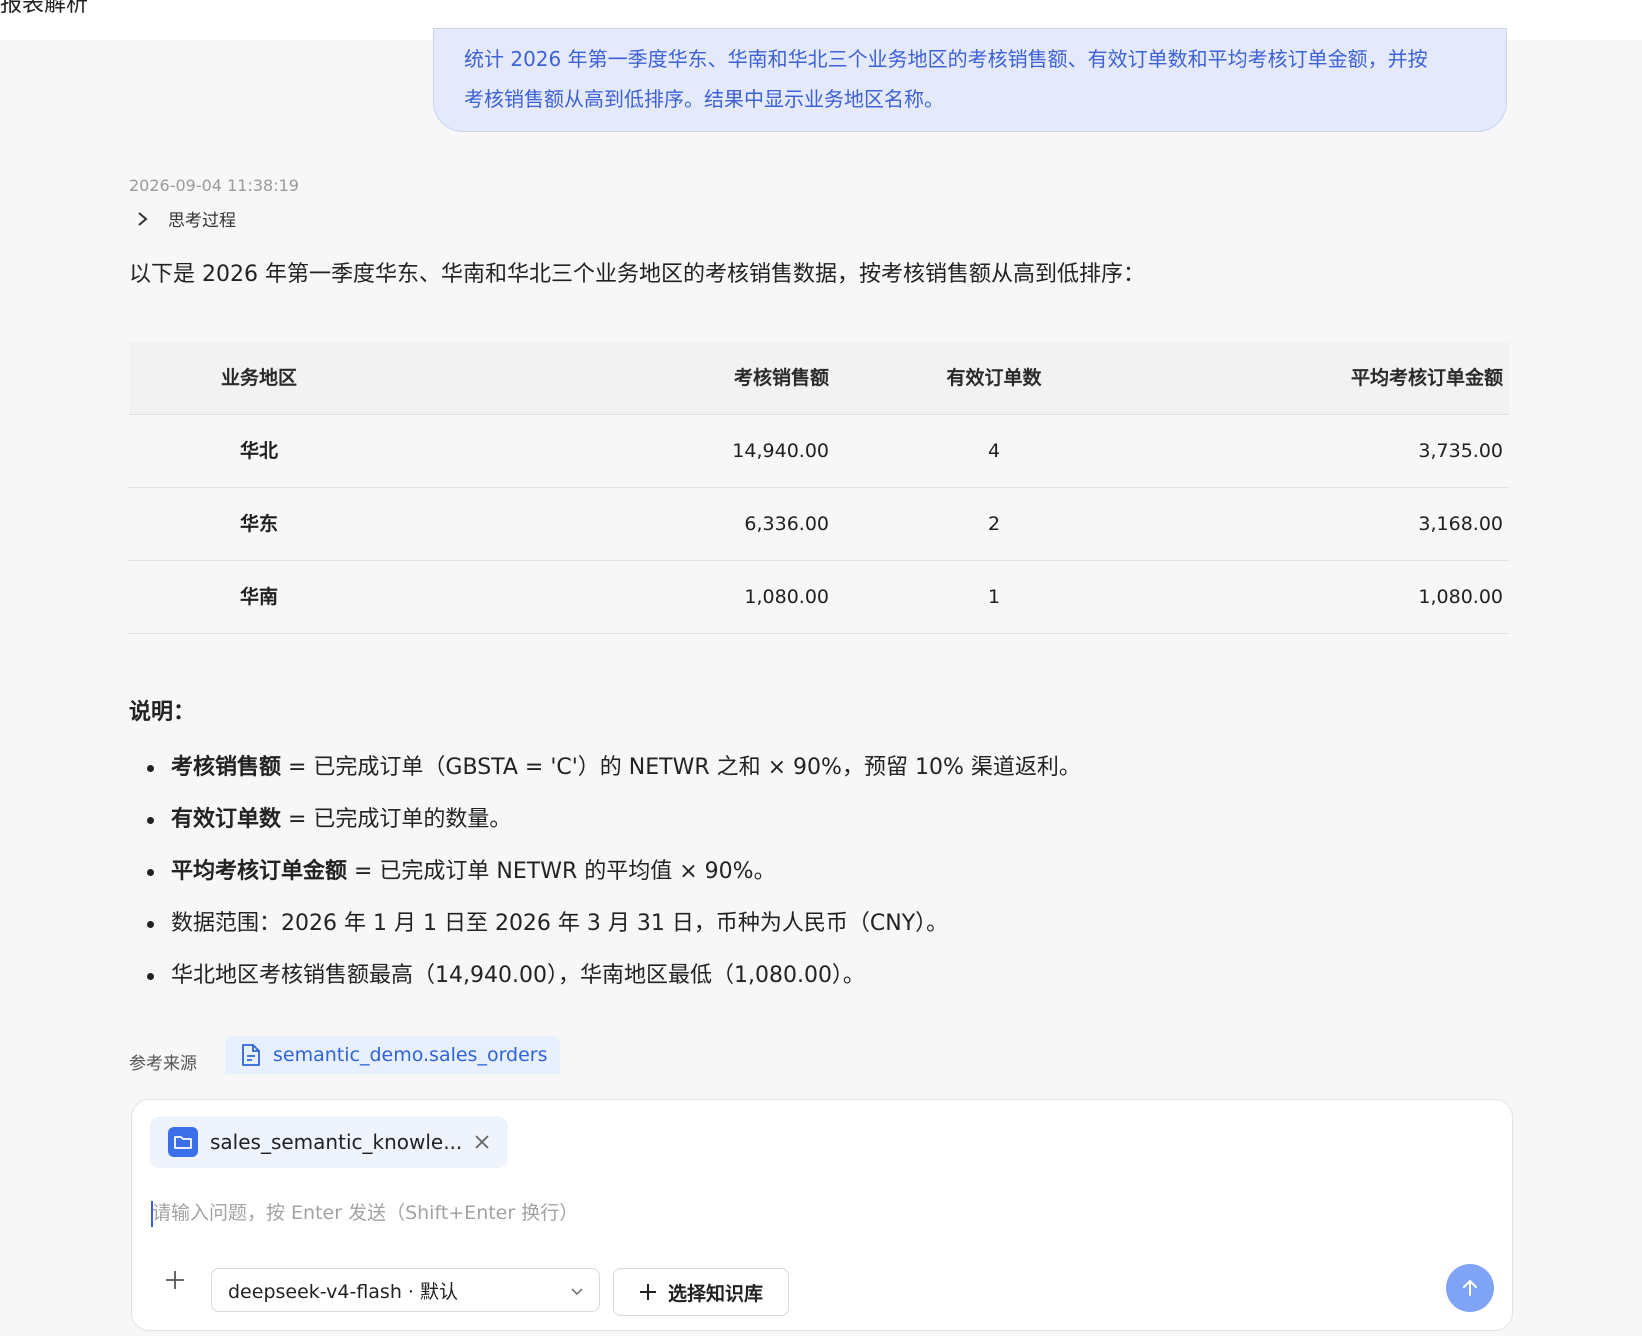 The image size is (1642, 1336). What do you see at coordinates (994, 451) in the screenshot?
I see `cell-orders: 4` at bounding box center [994, 451].